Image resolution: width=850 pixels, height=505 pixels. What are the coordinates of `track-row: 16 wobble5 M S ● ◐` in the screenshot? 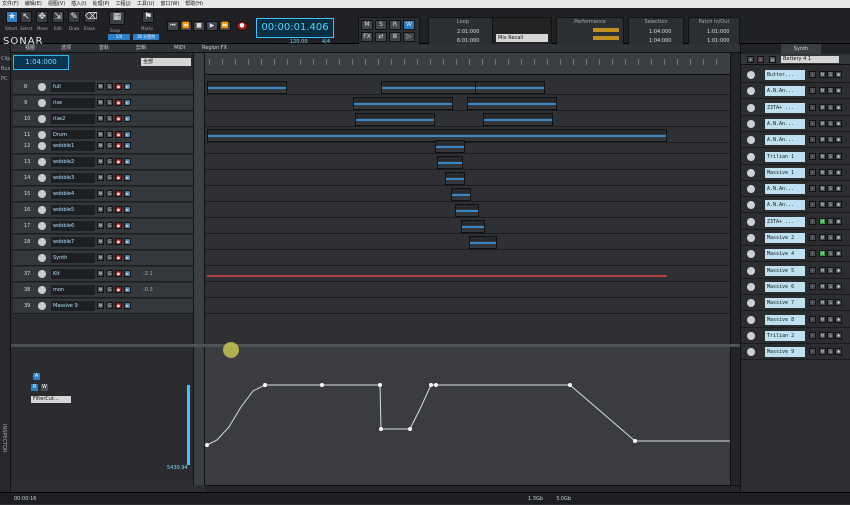 It's located at (103, 210).